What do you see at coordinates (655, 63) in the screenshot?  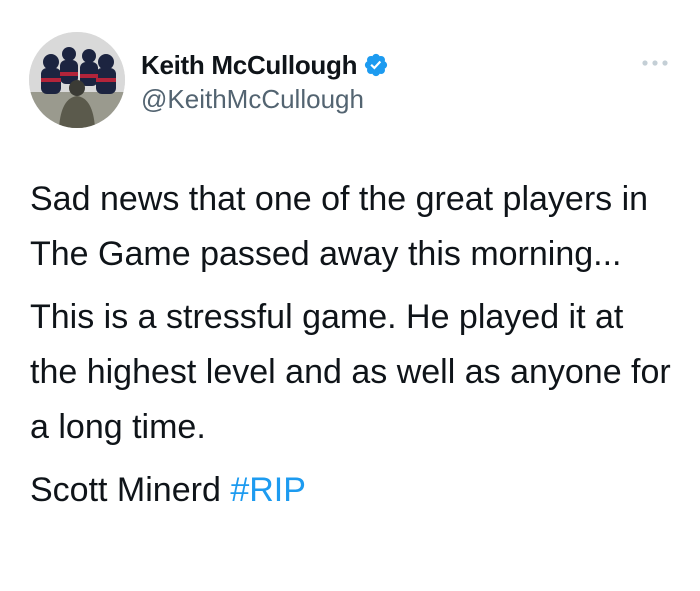 I see `more-options-icon` at bounding box center [655, 63].